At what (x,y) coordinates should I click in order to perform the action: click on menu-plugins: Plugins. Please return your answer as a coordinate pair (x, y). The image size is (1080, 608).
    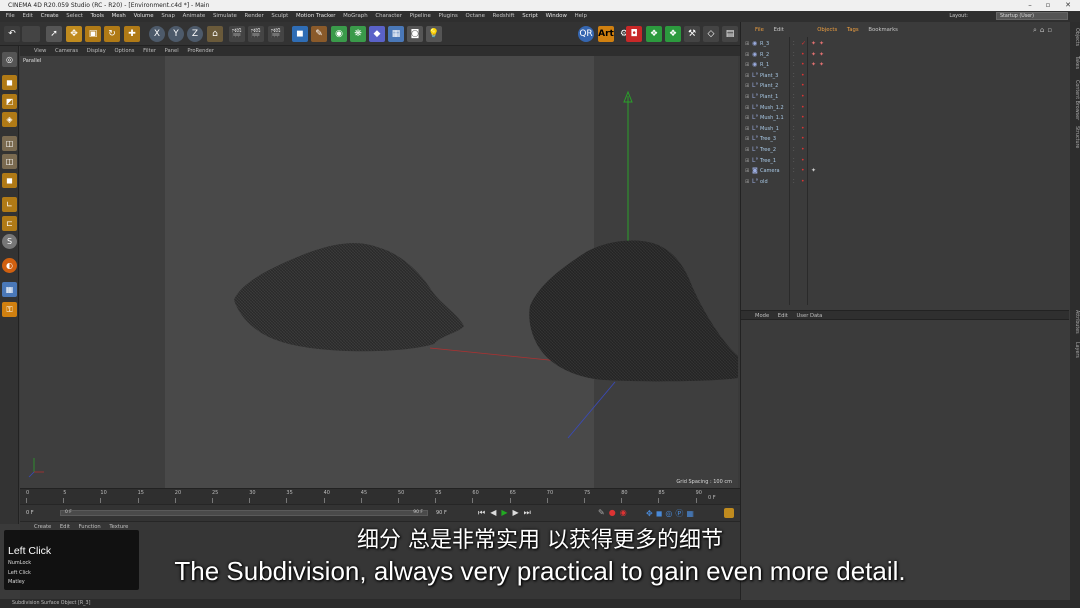
    Looking at the image, I should click on (448, 16).